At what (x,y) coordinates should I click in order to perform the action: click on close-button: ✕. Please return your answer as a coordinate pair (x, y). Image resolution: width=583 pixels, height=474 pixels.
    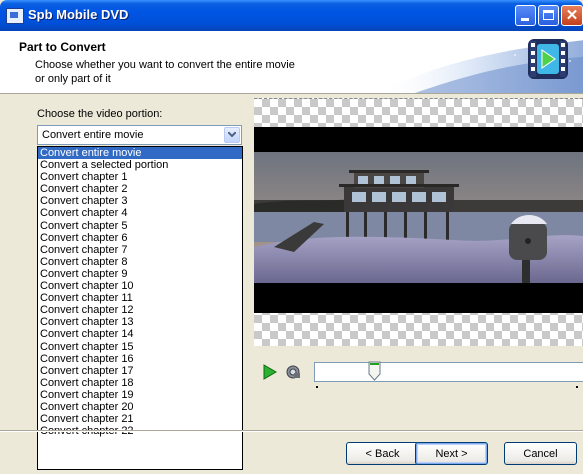
    Looking at the image, I should click on (572, 15).